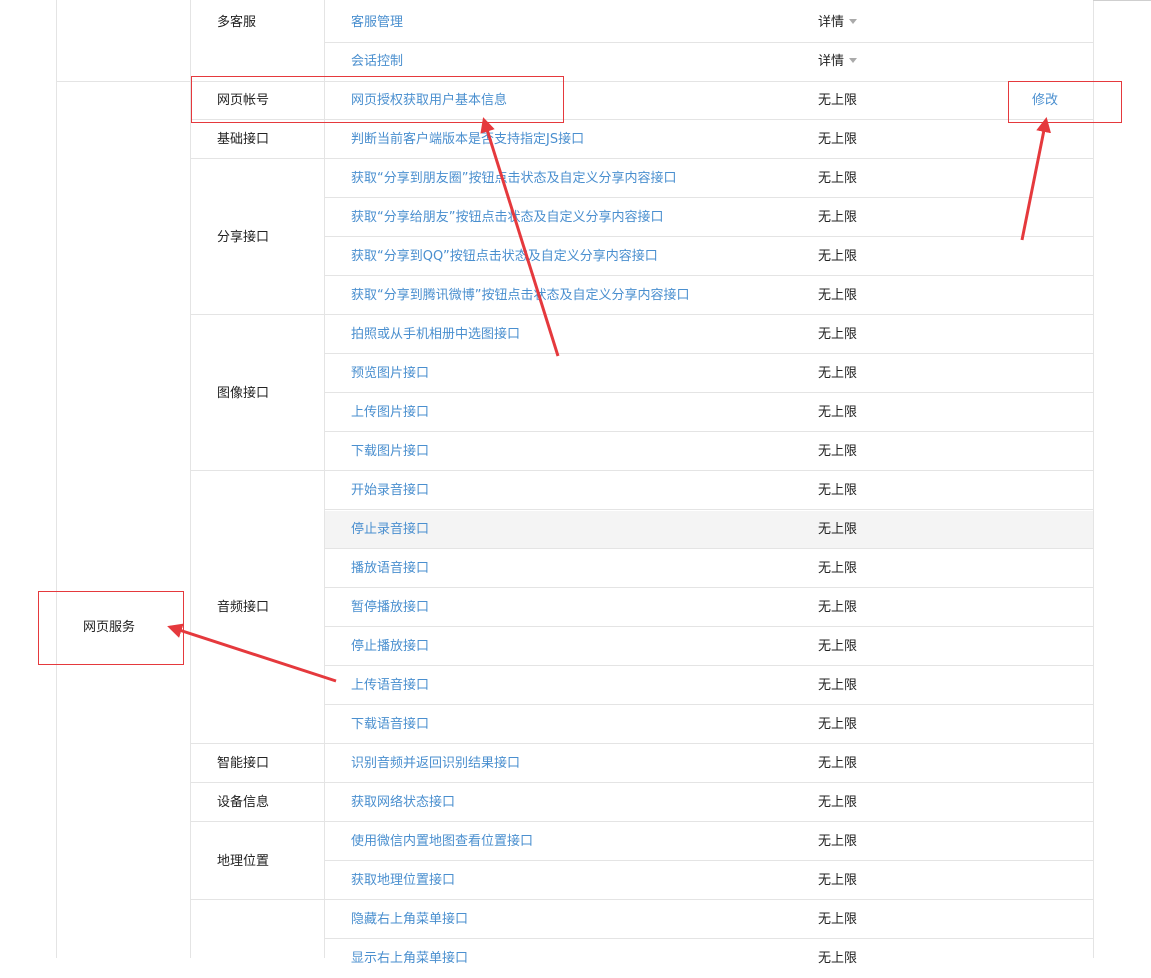  Describe the element at coordinates (252, 653) in the screenshot. I see `arrow-to-webpage-service` at that location.